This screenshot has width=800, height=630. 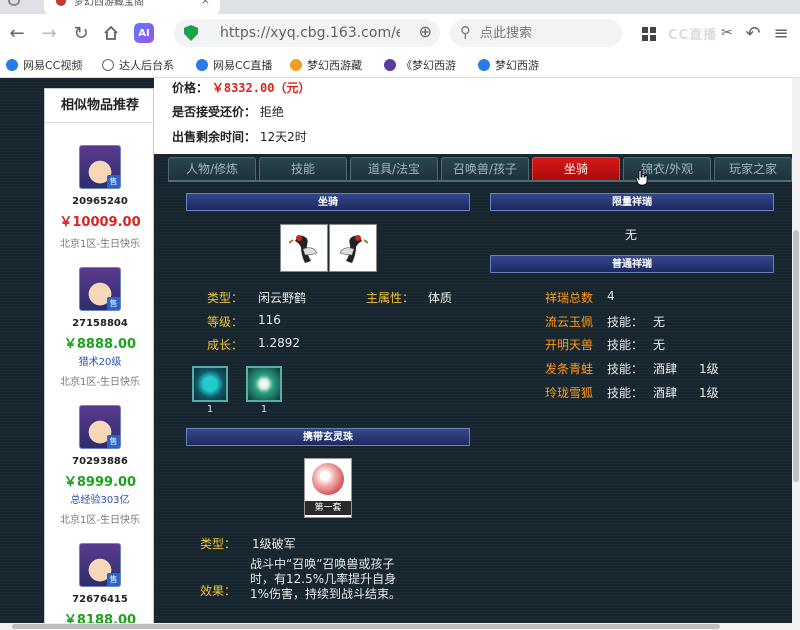 What do you see at coordinates (191, 33) in the screenshot?
I see `security-shield-icon` at bounding box center [191, 33].